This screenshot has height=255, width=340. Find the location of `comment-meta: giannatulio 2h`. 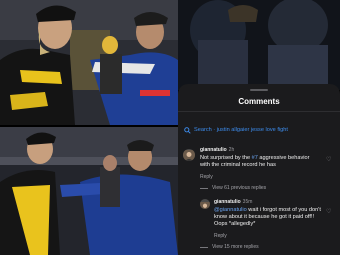

comment-meta: giannatulio 2h is located at coordinates (217, 150).